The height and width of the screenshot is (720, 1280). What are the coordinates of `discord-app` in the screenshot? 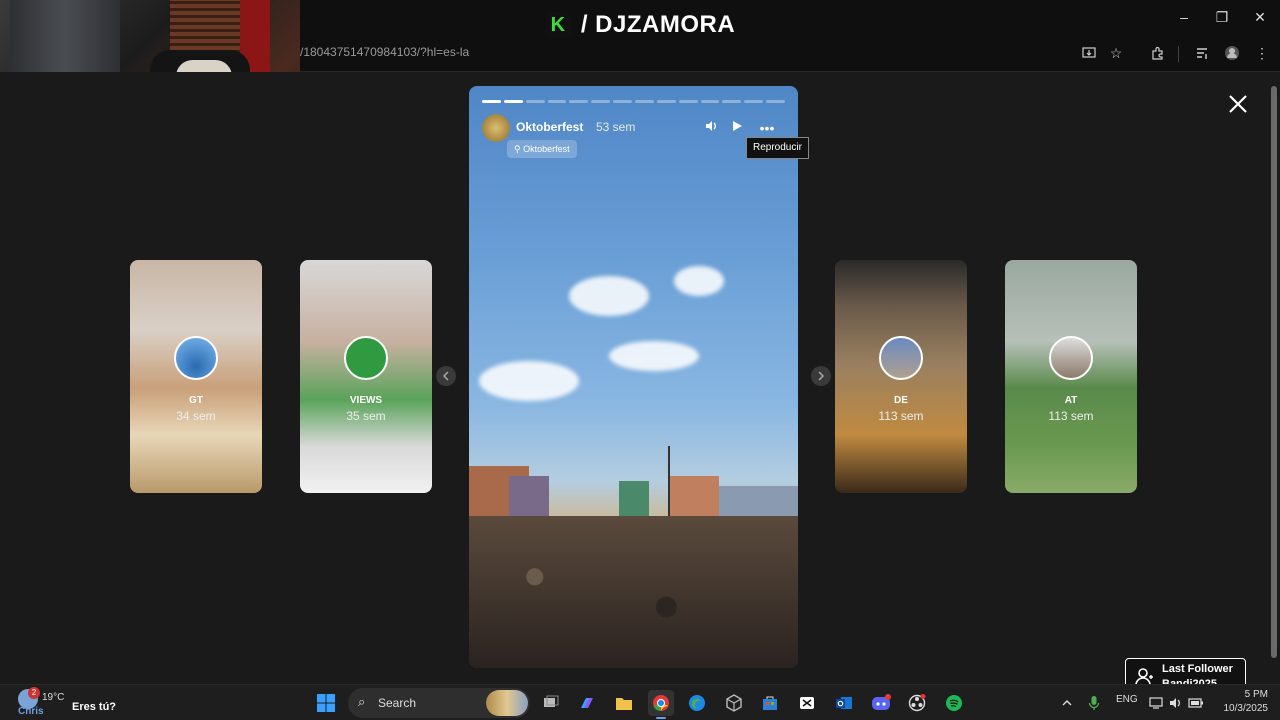 It's located at (881, 703).